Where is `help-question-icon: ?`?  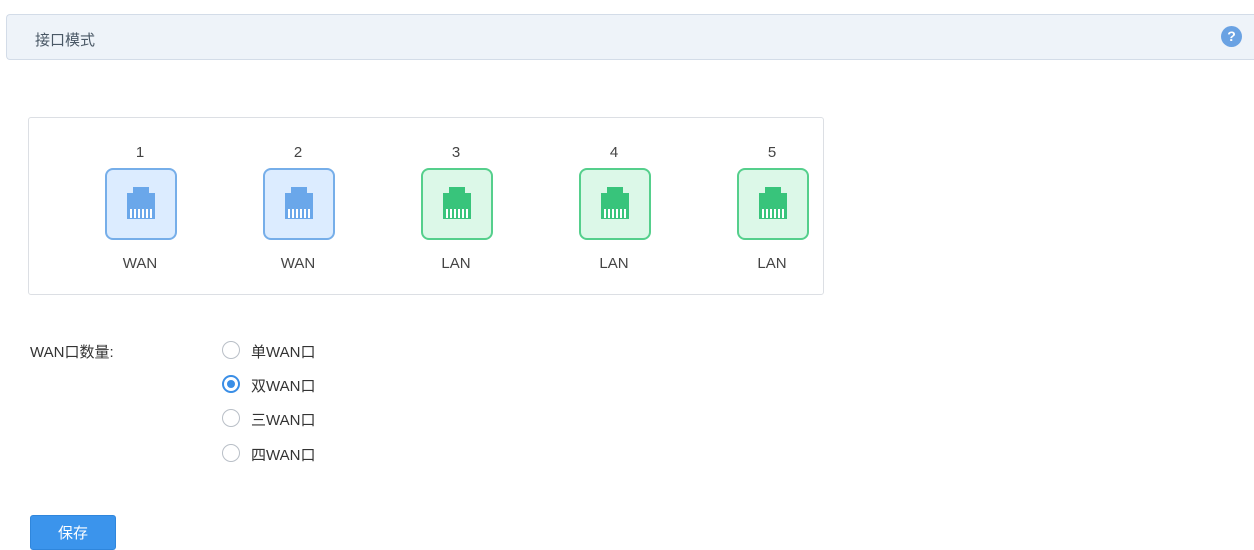
help-question-icon: ? is located at coordinates (1231, 36).